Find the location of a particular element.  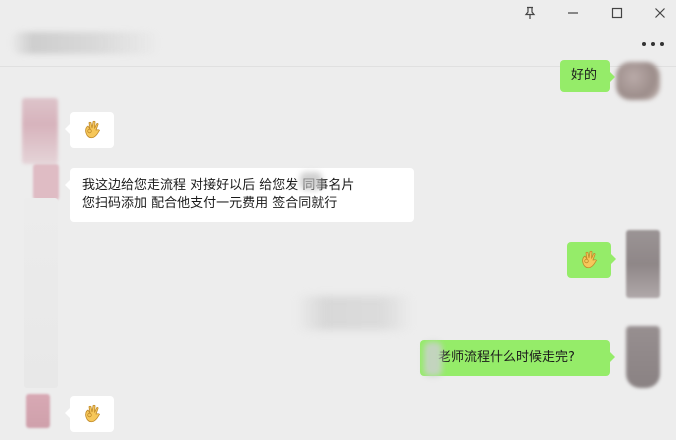

message-bubble-sent is located at coordinates (591, 260).